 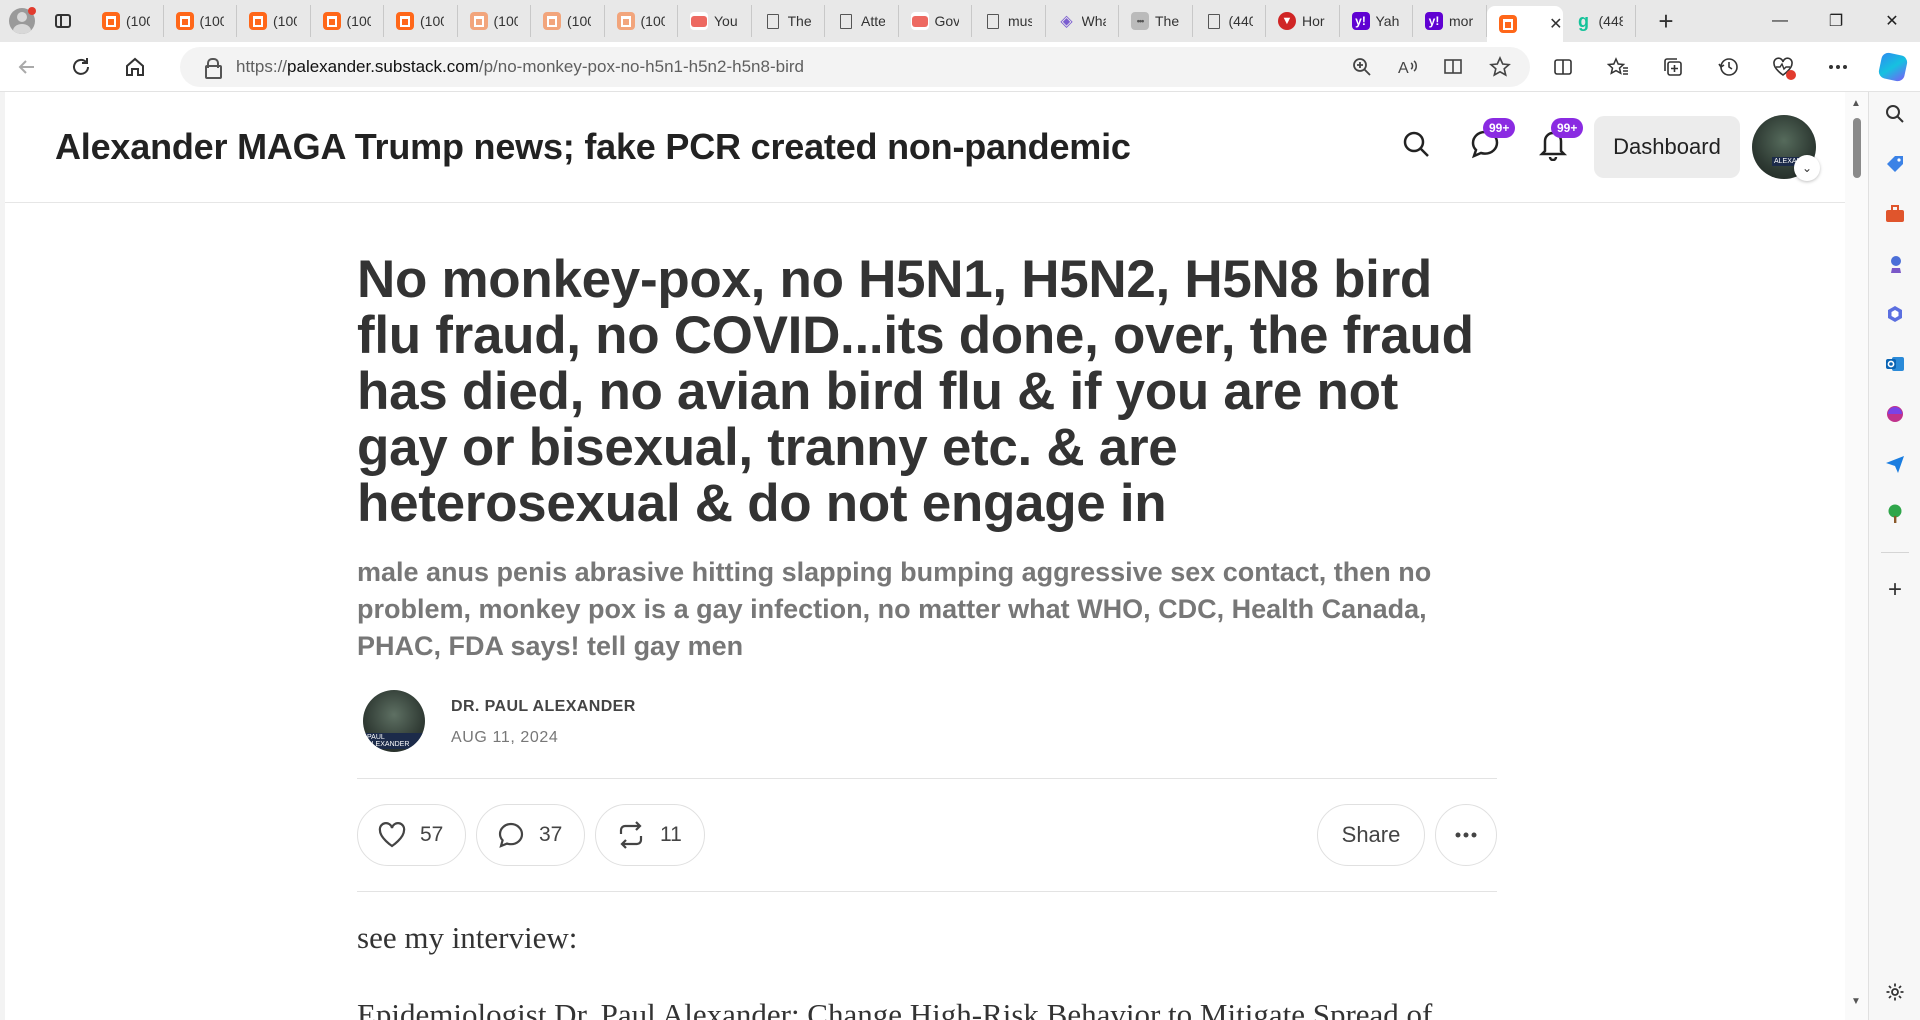 I want to click on settings-more-button, so click(x=1837, y=67).